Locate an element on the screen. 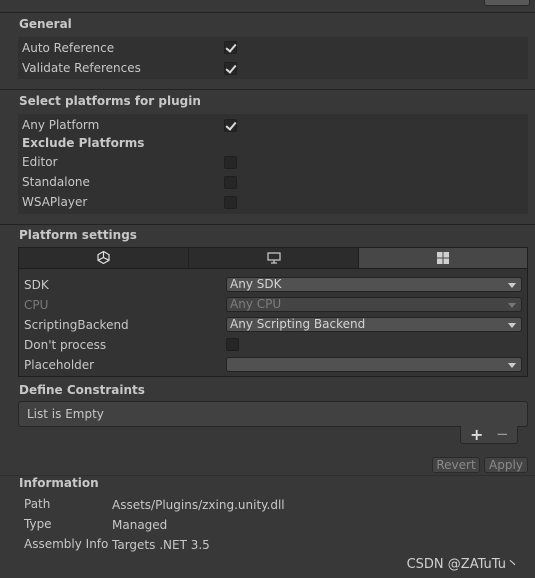 The width and height of the screenshot is (535, 578). dont-process-label: Don't process is located at coordinates (65, 345).